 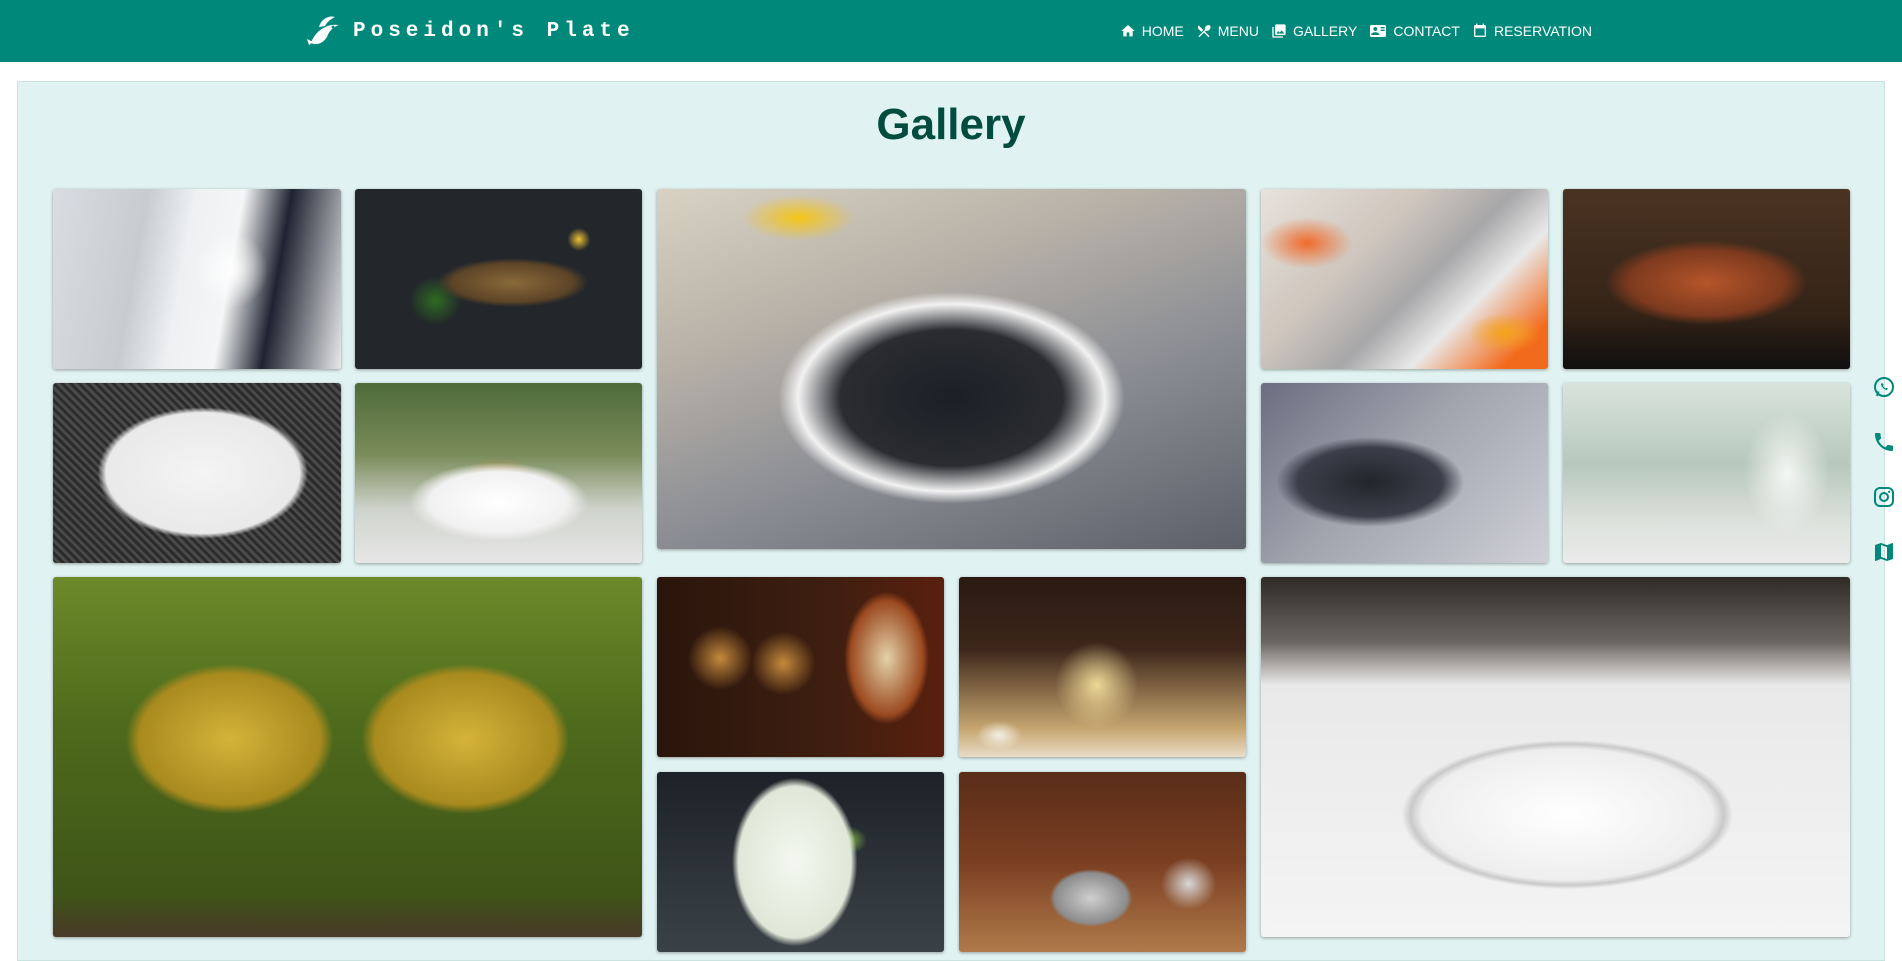 What do you see at coordinates (324, 31) in the screenshot?
I see `fish-logo-icon` at bounding box center [324, 31].